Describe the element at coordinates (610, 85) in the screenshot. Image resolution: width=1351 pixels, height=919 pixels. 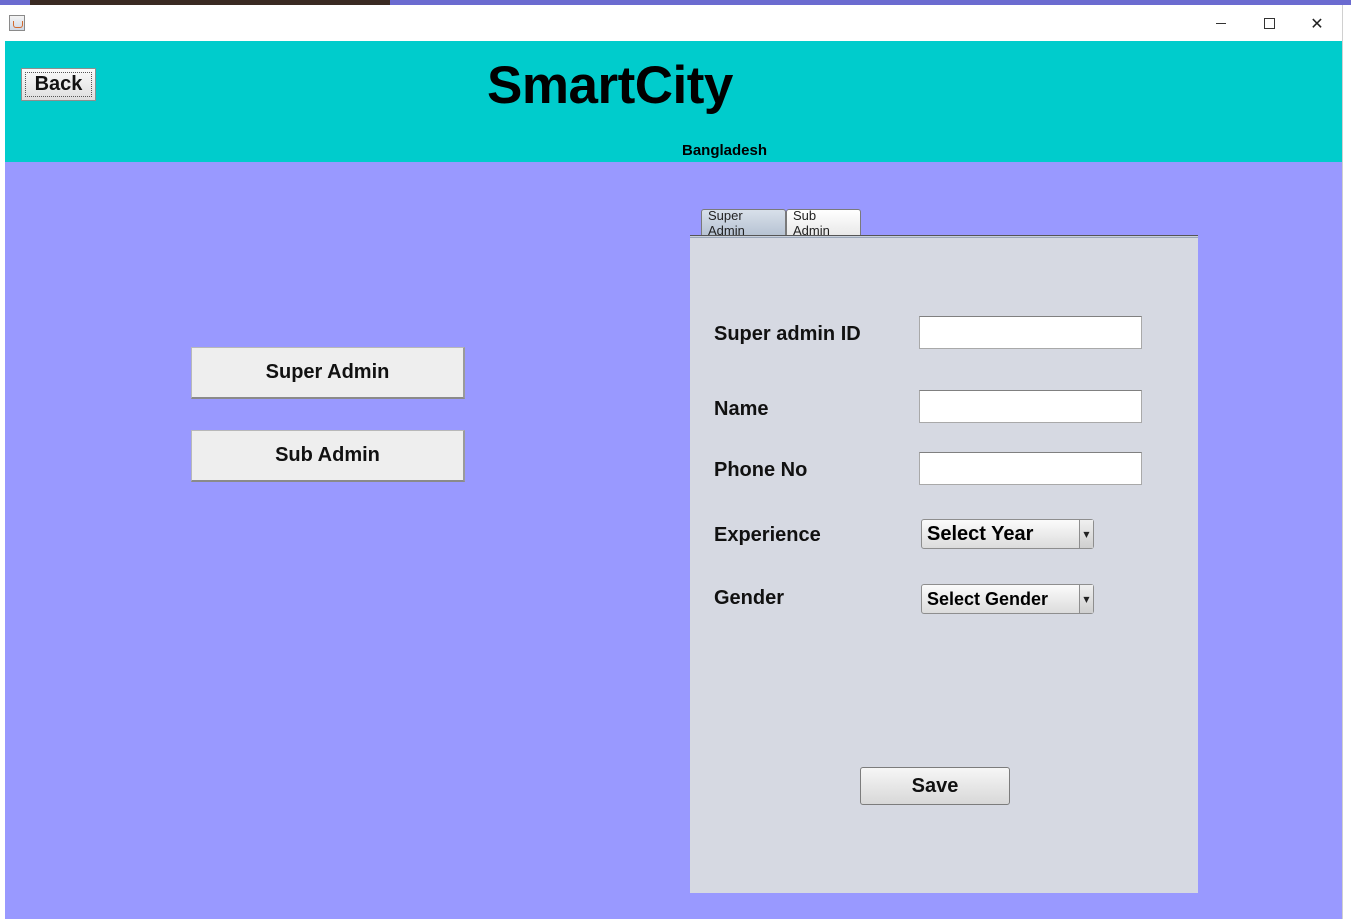
I see `app-title: SmartCity` at that location.